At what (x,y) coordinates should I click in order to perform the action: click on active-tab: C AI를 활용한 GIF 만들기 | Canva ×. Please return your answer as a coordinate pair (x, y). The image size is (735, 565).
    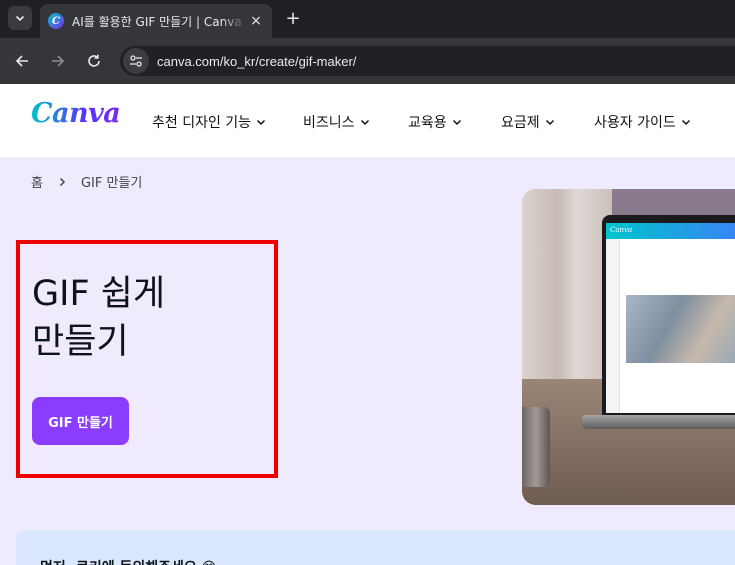
    Looking at the image, I should click on (156, 21).